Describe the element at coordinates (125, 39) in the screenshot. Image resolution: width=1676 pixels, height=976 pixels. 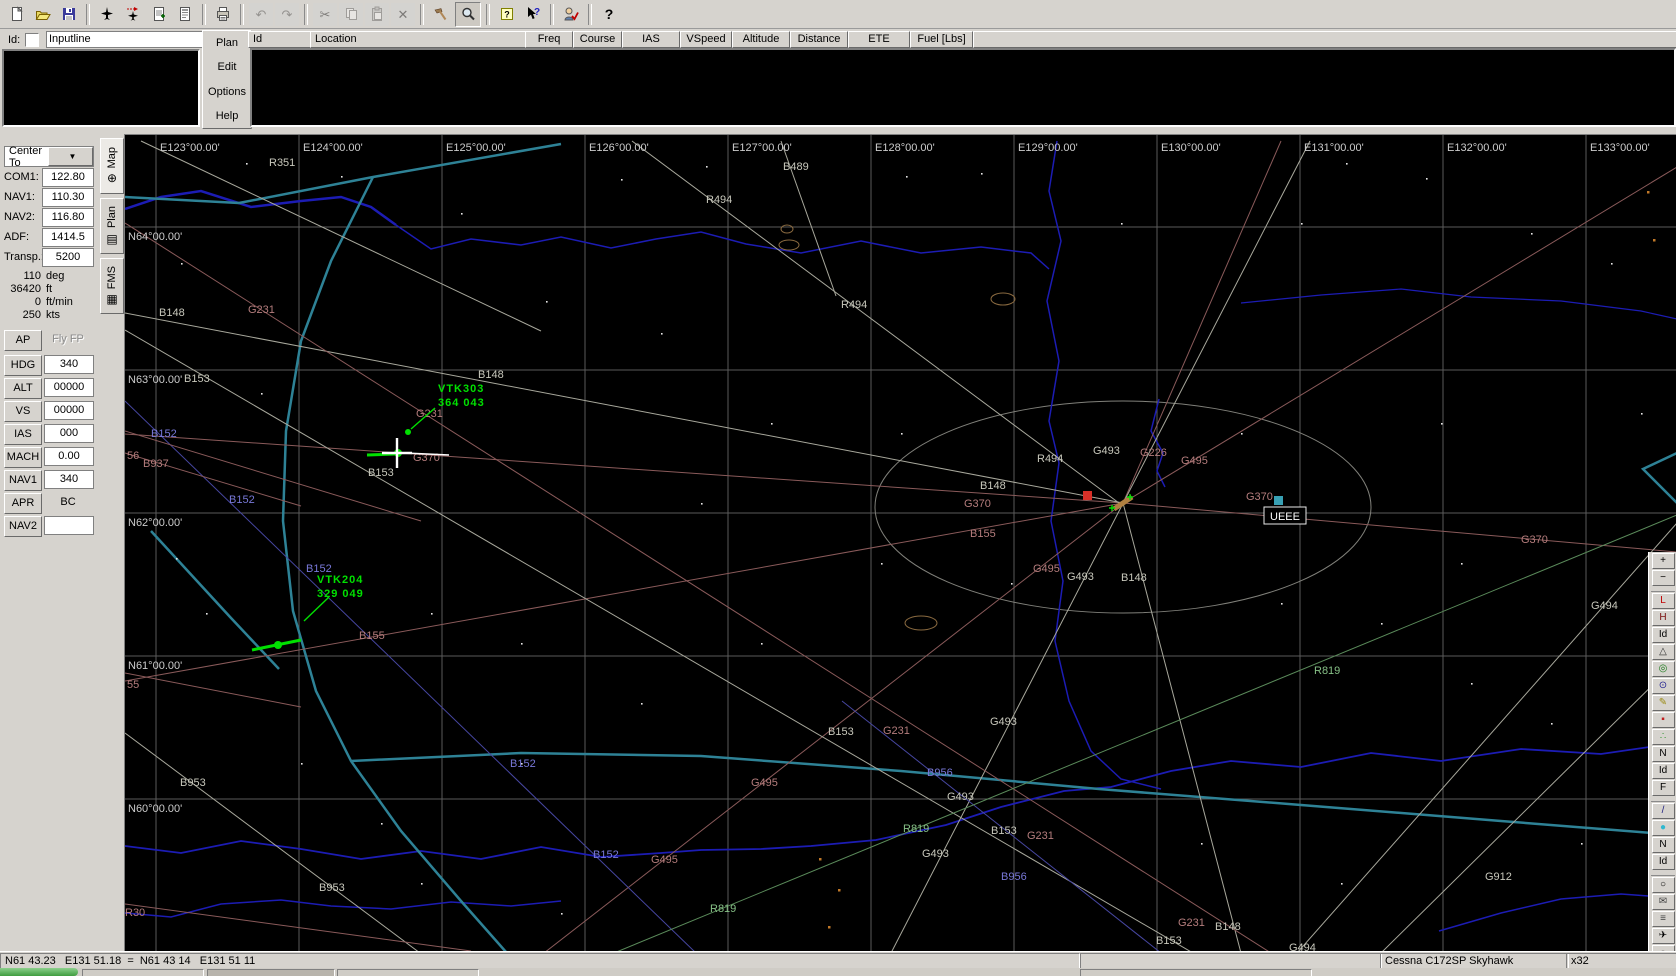
I see `inputline-field: Inputline` at that location.